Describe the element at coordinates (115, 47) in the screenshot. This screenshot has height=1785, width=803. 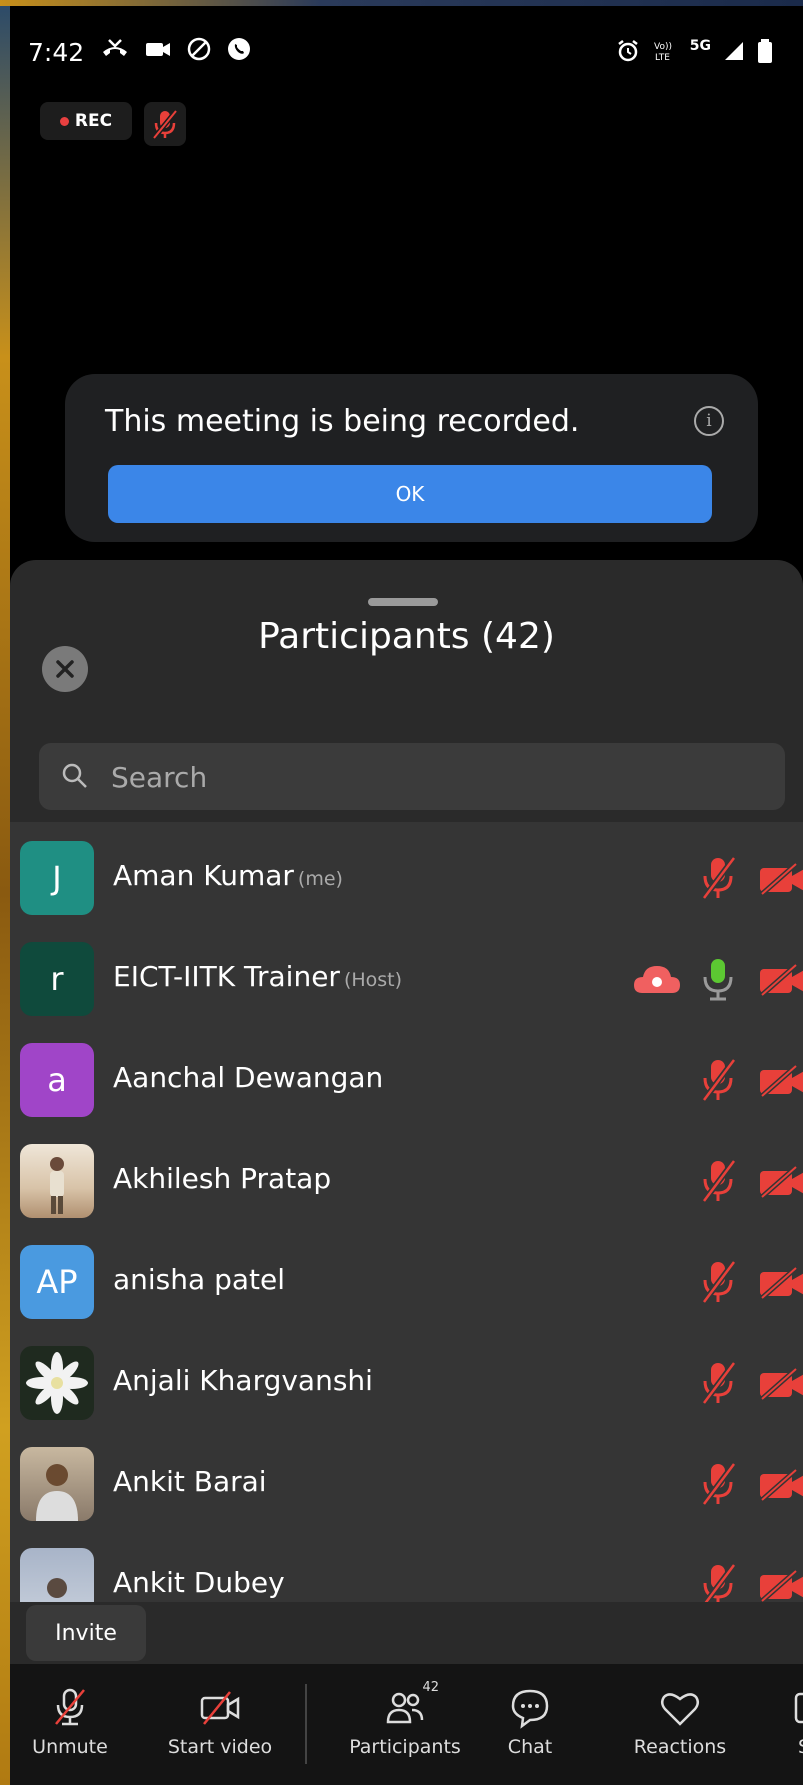
I see `missed-call-icon` at that location.